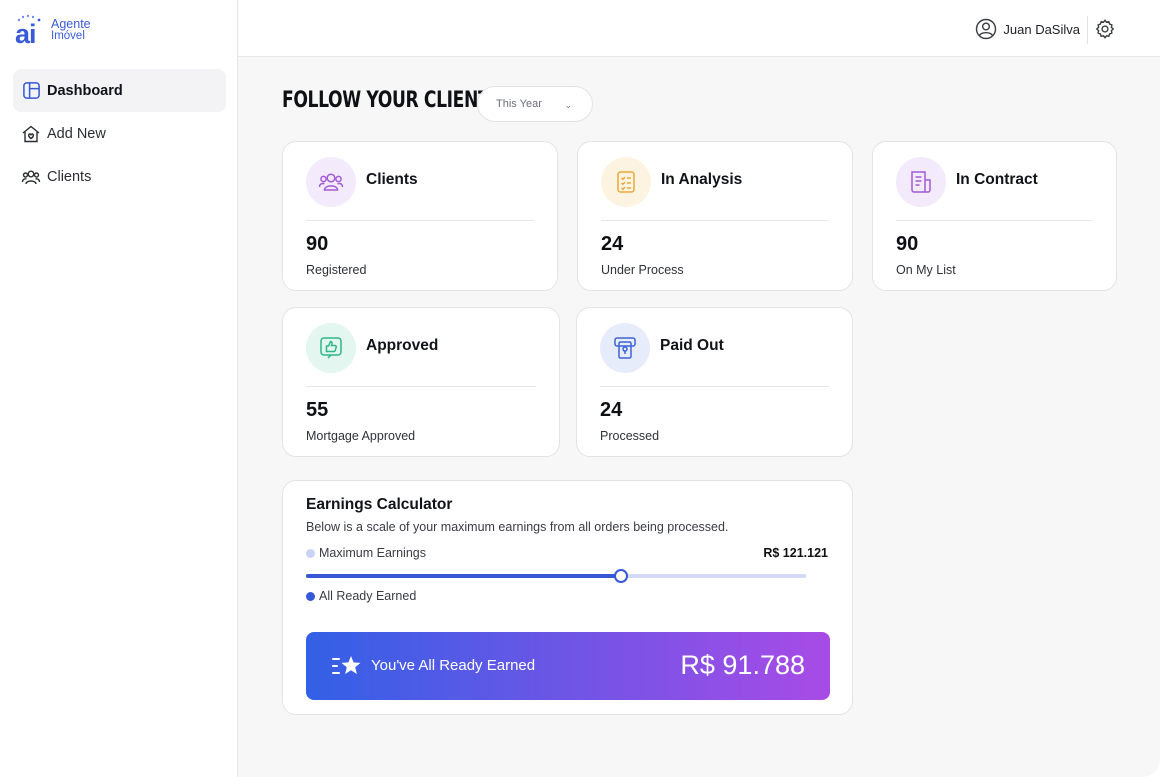 The height and width of the screenshot is (777, 1160). I want to click on legend-dot-earned, so click(310, 596).